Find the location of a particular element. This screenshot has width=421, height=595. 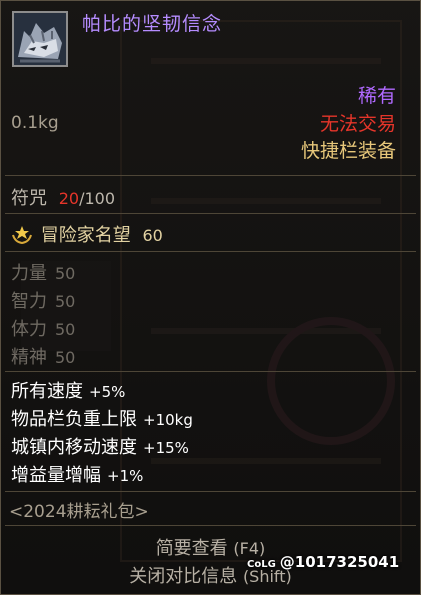

bonus-row-all-speed: 所有速度 +5% is located at coordinates (68, 390).